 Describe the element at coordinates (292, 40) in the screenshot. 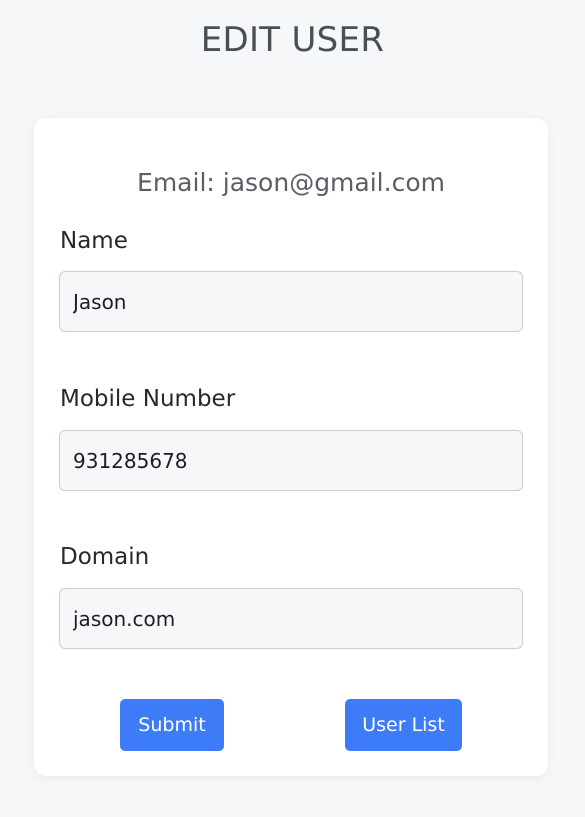

I see `page-title: EDIT USER` at that location.